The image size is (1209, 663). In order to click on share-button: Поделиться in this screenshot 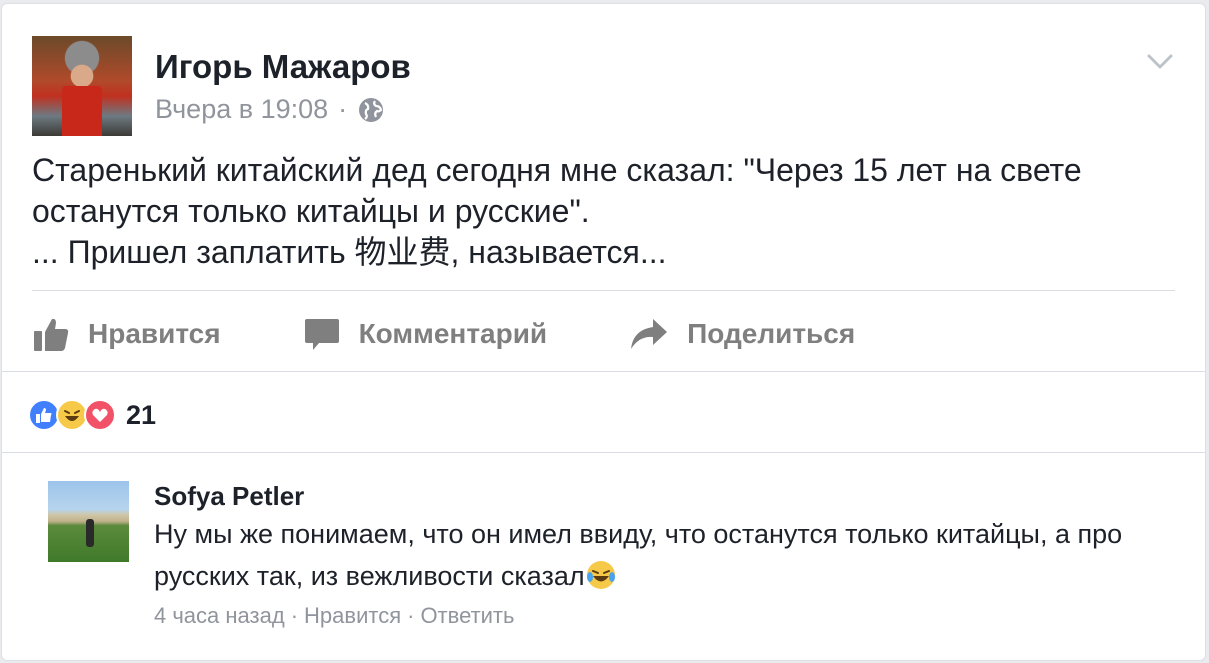, I will do `click(742, 334)`.